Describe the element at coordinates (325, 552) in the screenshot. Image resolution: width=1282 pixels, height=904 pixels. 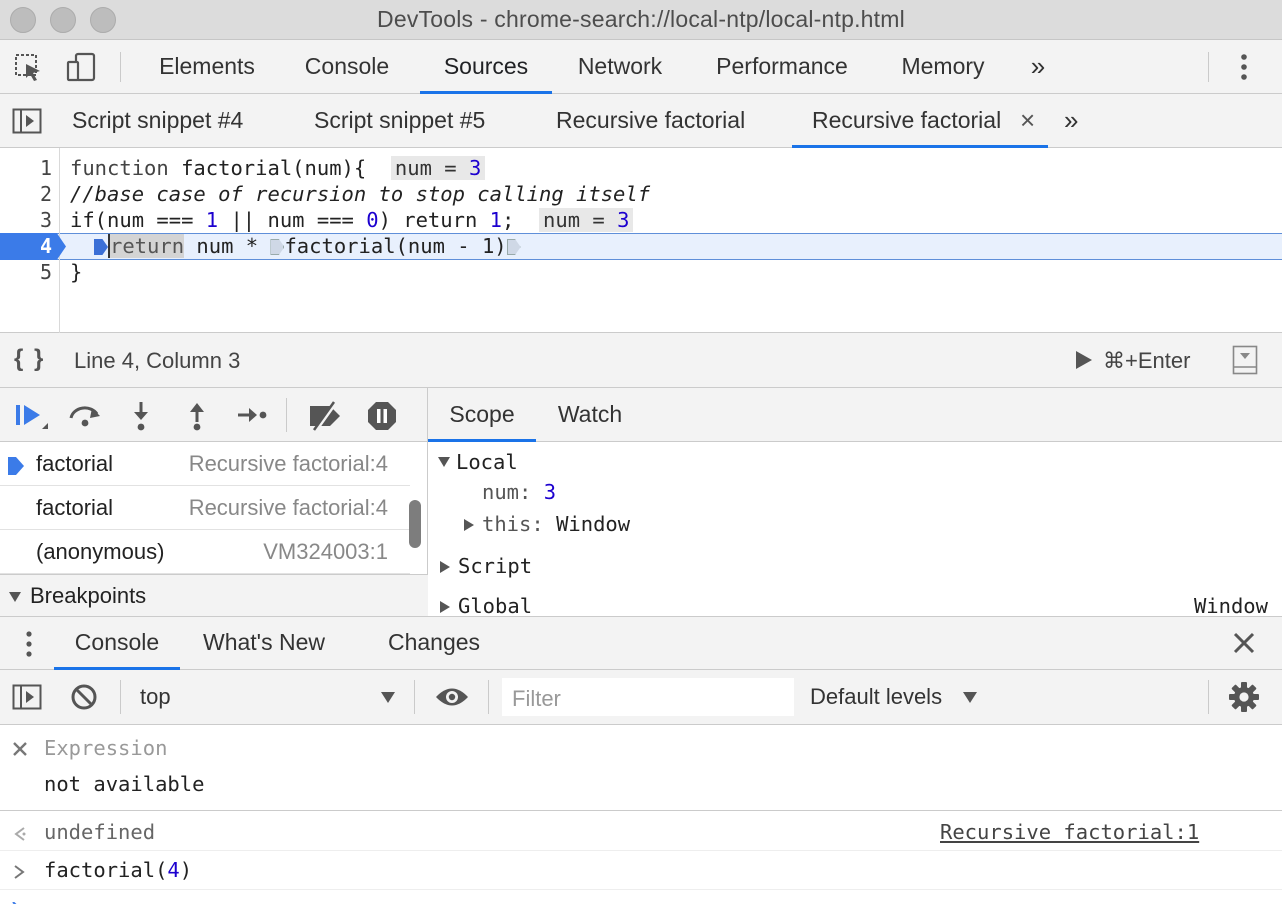
I see `call-frame-location: VM324003:1` at that location.